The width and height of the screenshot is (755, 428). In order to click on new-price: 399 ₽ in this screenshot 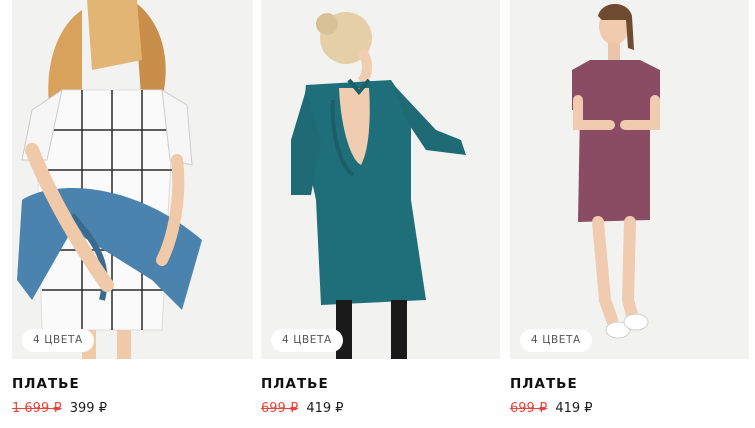, I will do `click(88, 408)`.